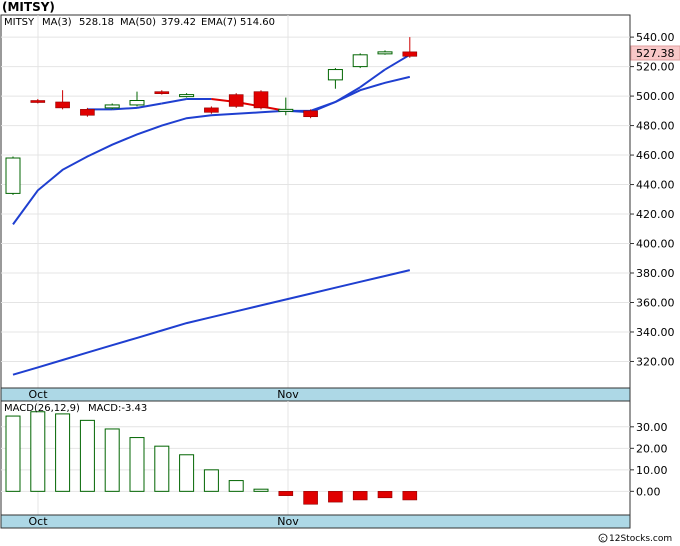  Describe the element at coordinates (655, 332) in the screenshot. I see `price-tick-label: 340.00` at that location.